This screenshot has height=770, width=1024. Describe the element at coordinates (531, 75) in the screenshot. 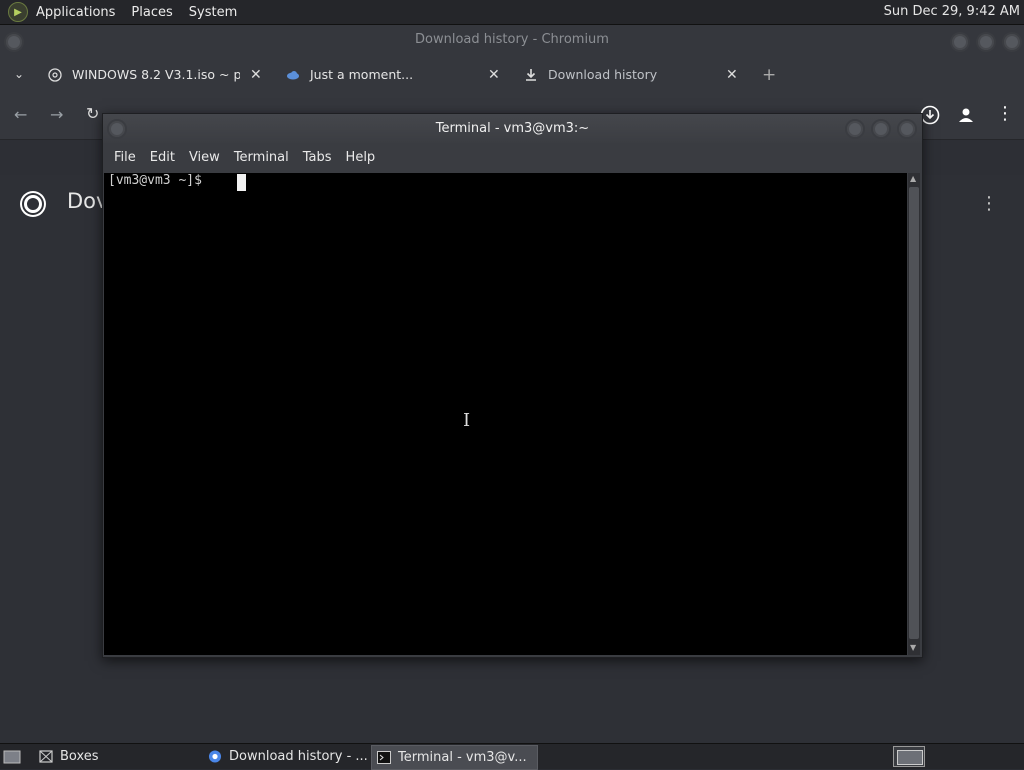

I see `download-icon` at that location.